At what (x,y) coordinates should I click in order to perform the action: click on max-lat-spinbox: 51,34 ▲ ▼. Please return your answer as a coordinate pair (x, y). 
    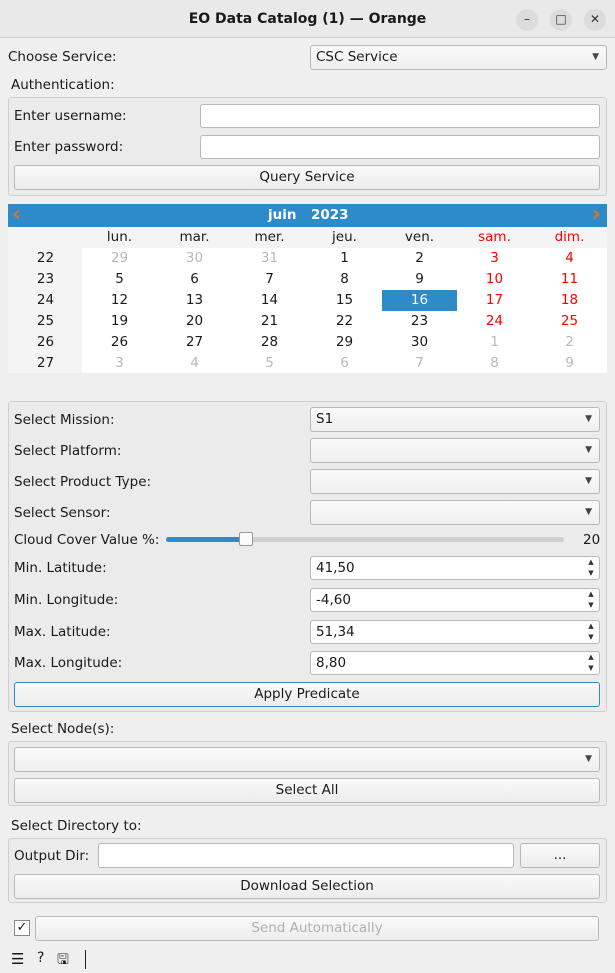
    Looking at the image, I should click on (455, 632).